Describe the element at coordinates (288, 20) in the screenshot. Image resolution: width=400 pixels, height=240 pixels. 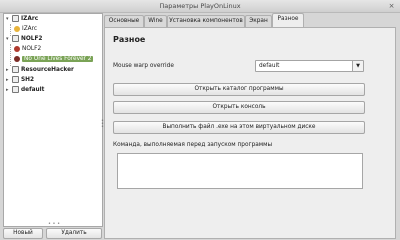
I see `tab-misc: Разное` at that location.